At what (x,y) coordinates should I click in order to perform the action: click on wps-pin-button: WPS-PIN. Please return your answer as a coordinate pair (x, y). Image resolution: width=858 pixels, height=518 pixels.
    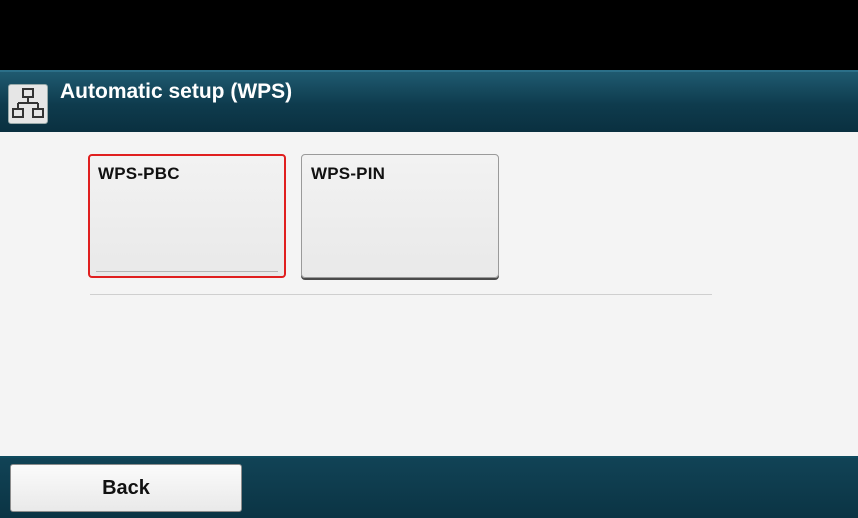
    Looking at the image, I should click on (400, 216).